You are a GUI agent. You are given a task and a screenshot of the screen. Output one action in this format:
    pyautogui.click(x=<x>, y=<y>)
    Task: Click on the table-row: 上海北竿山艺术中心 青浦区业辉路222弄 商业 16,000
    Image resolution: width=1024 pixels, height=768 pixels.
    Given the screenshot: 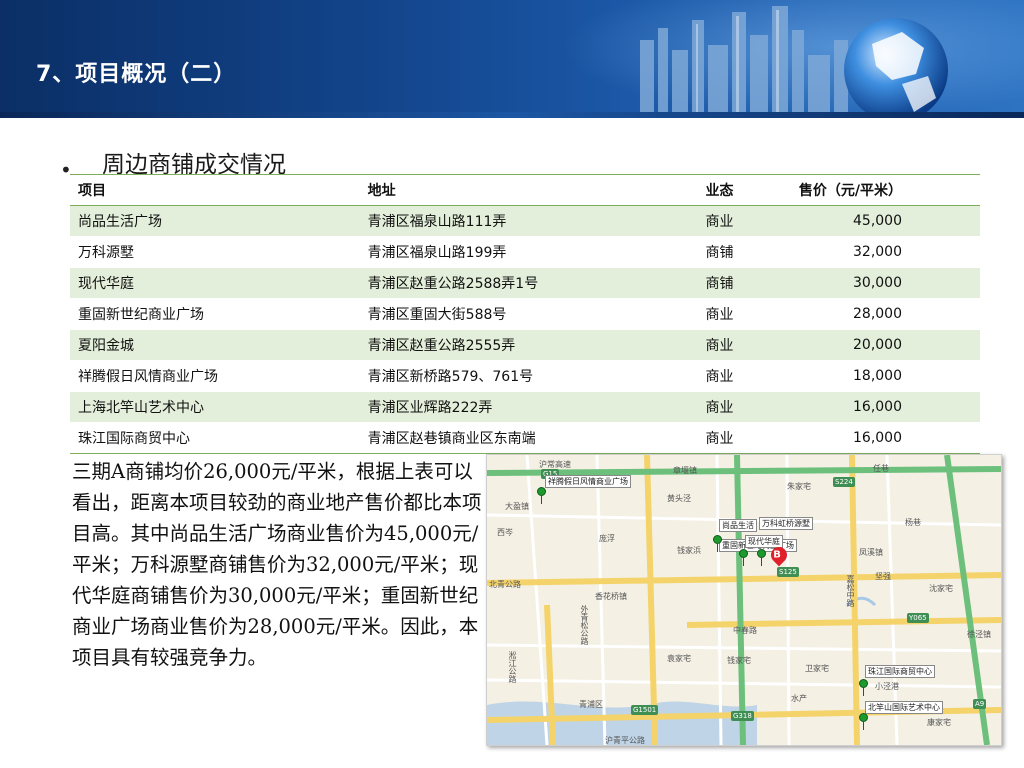 What is the action you would take?
    pyautogui.click(x=525, y=407)
    